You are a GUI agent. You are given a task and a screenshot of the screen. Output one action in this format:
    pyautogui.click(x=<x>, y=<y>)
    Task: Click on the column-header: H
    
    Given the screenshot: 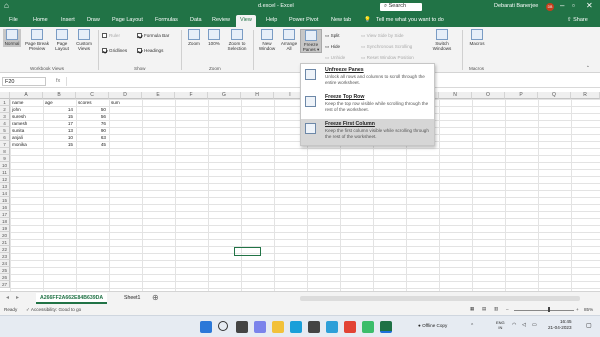 What is the action you would take?
    pyautogui.click(x=257, y=95)
    